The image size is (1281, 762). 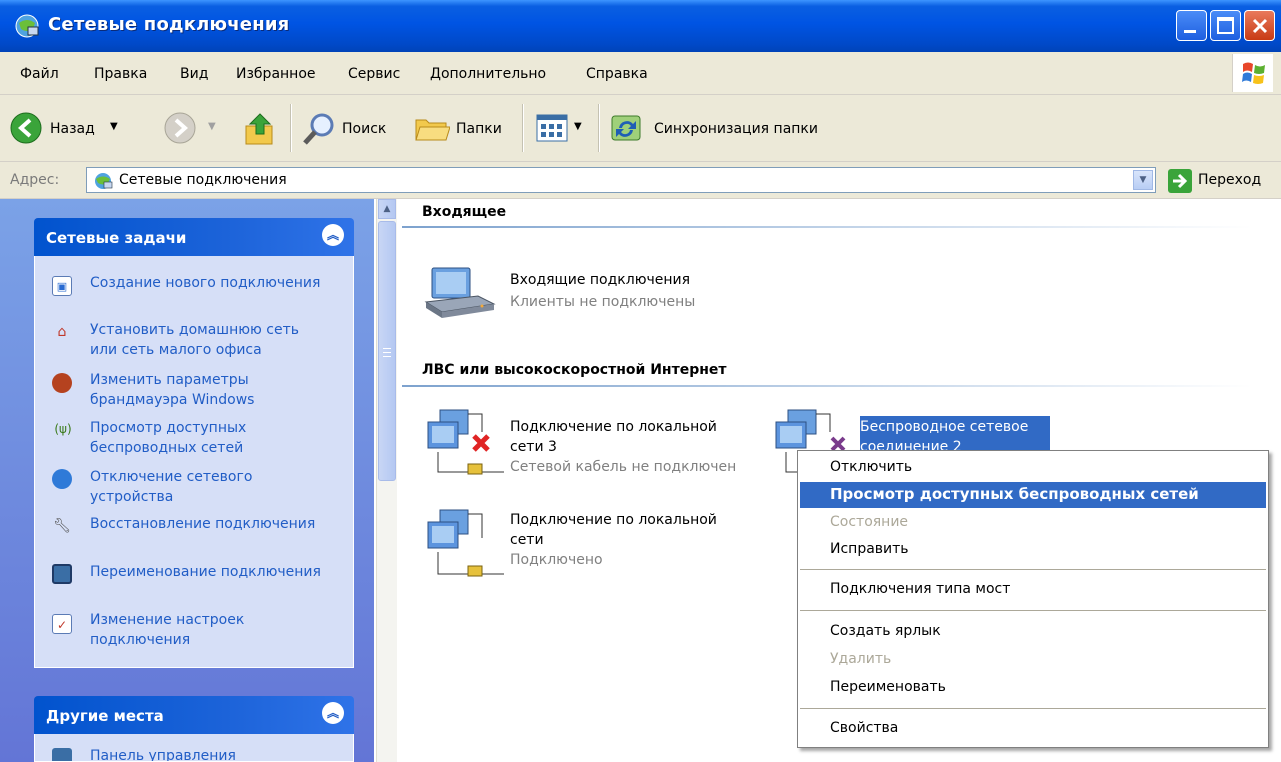 I want to click on lan-3-disconnected-icon, so click(x=464, y=443).